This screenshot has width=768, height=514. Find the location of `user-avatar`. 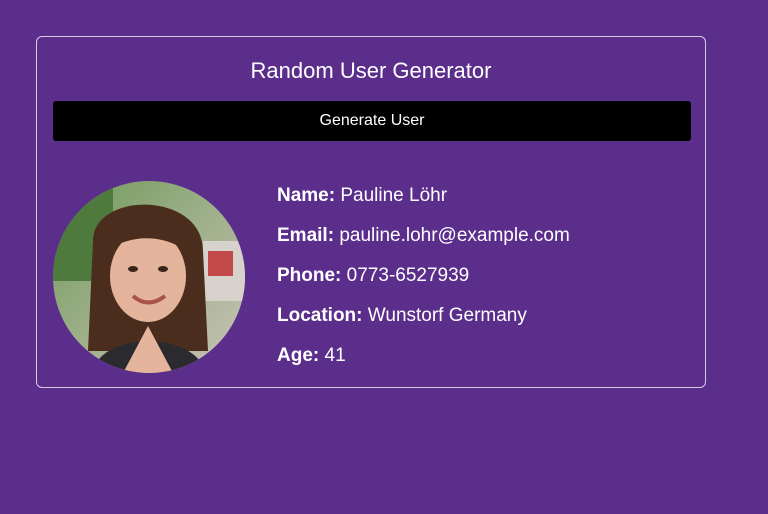

user-avatar is located at coordinates (149, 277).